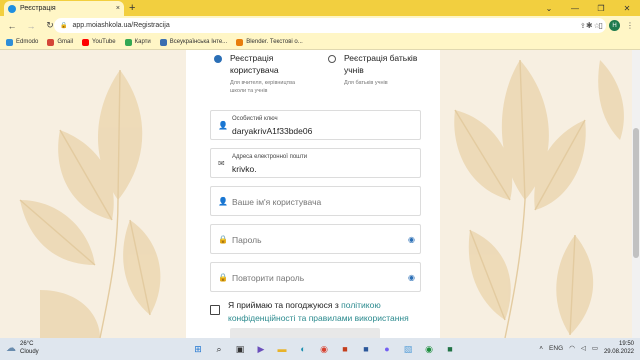 The height and width of the screenshot is (360, 640). Describe the element at coordinates (627, 8) in the screenshot. I see `close-window-button: ✕` at that location.